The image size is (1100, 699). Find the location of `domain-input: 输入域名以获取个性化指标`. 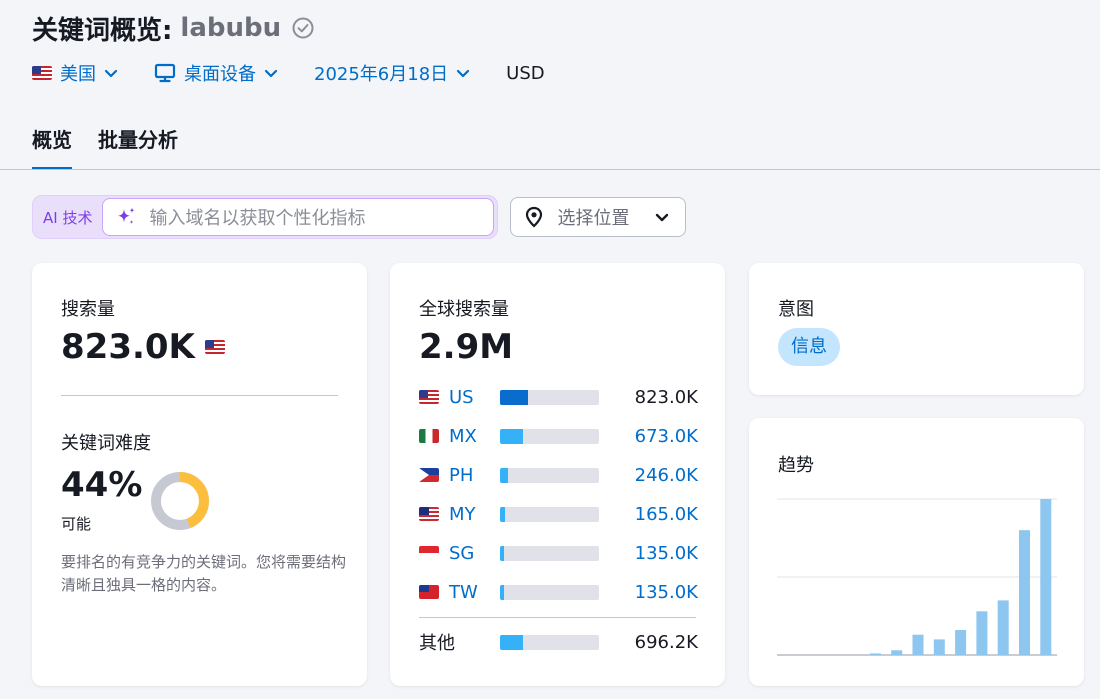

domain-input: 输入域名以获取个性化指标 is located at coordinates (298, 217).